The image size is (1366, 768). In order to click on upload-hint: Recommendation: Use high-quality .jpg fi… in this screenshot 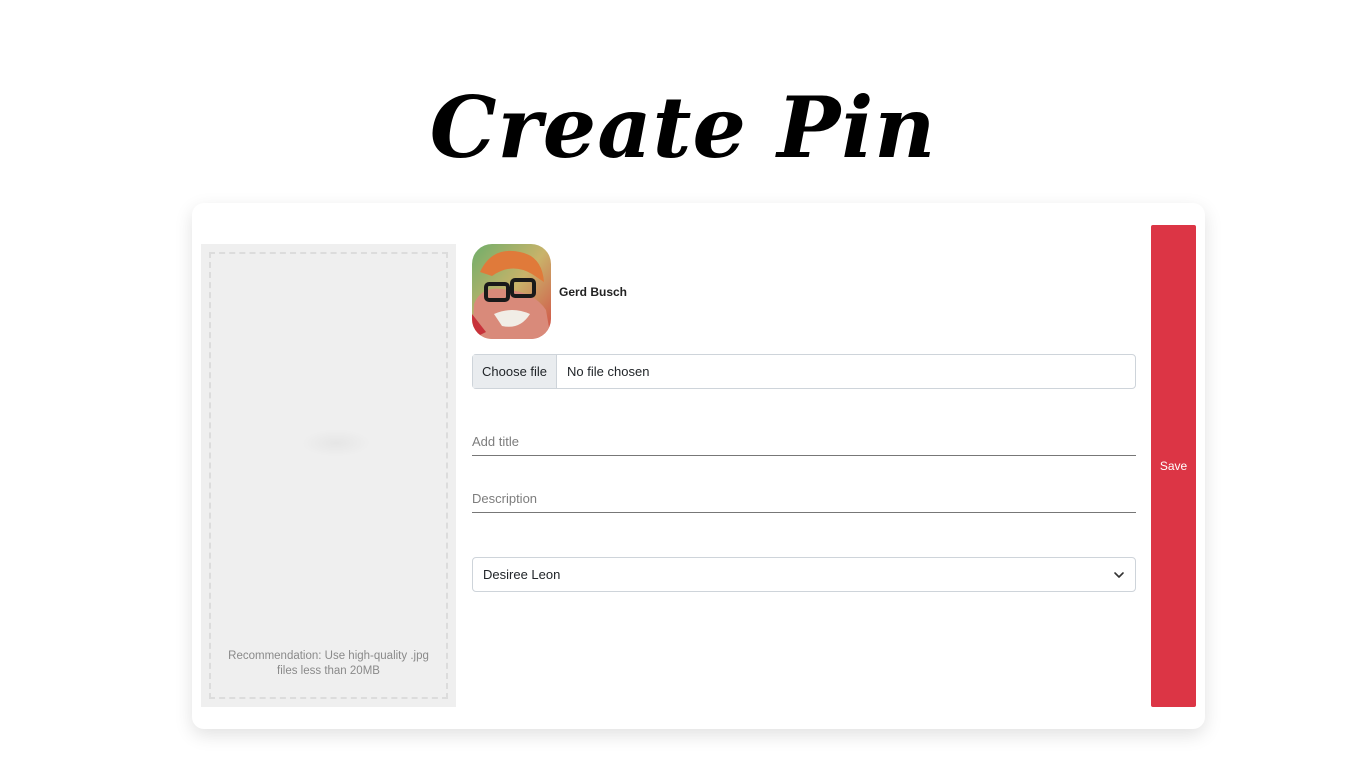, I will do `click(328, 663)`.